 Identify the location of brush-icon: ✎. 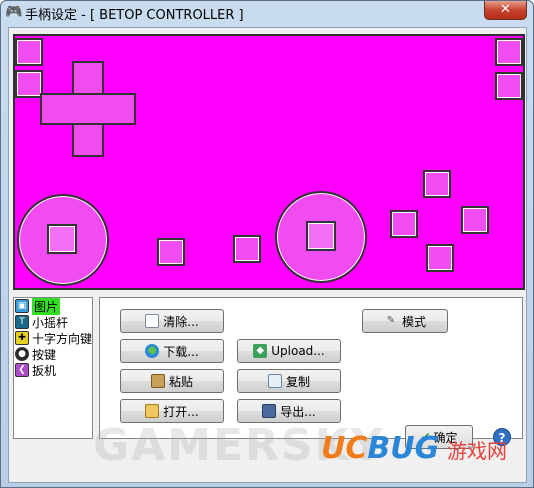
(391, 320).